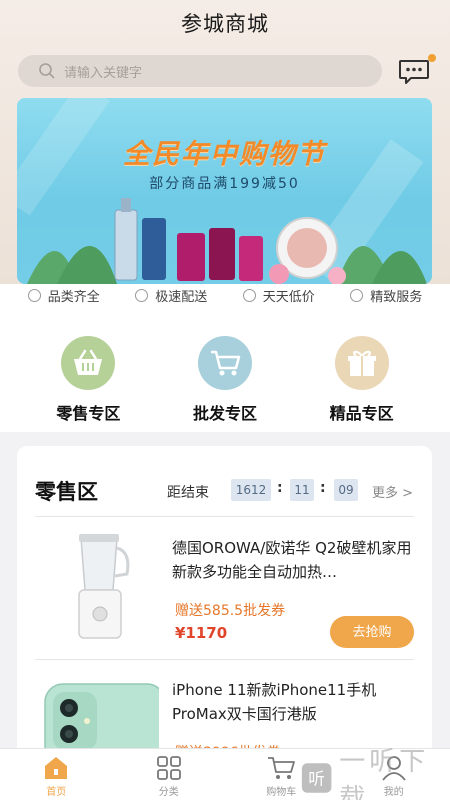  Describe the element at coordinates (201, 633) in the screenshot. I see `product-price: ¥1170` at that location.